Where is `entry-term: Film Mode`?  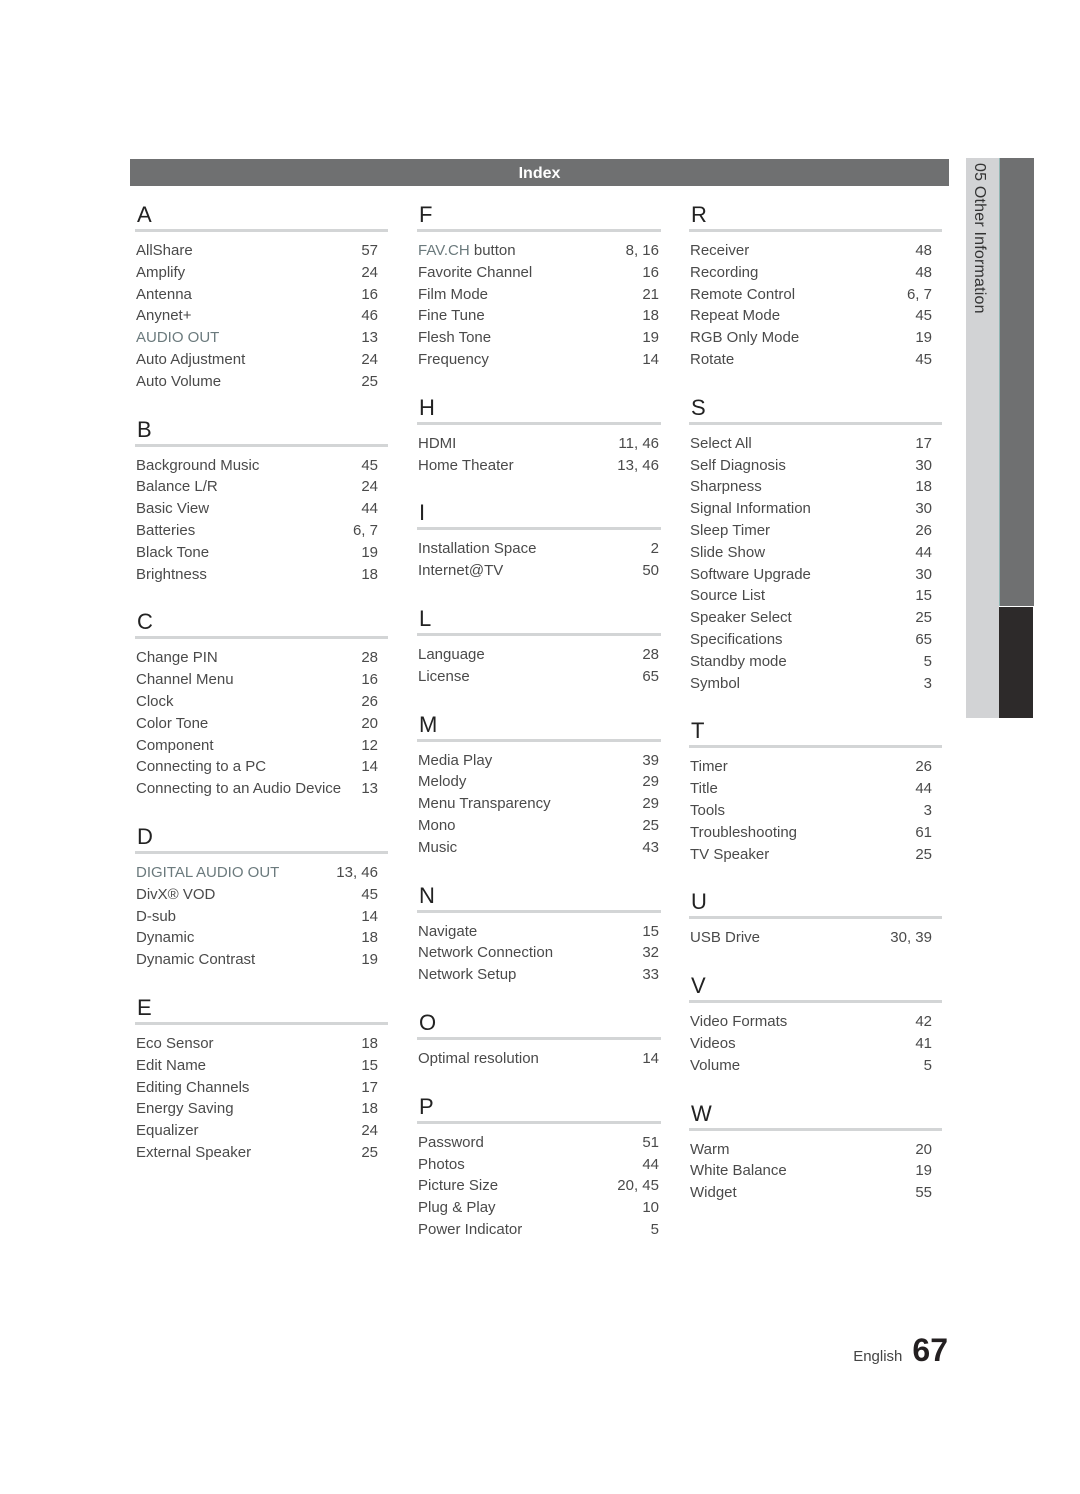
entry-term: Film Mode is located at coordinates (453, 295).